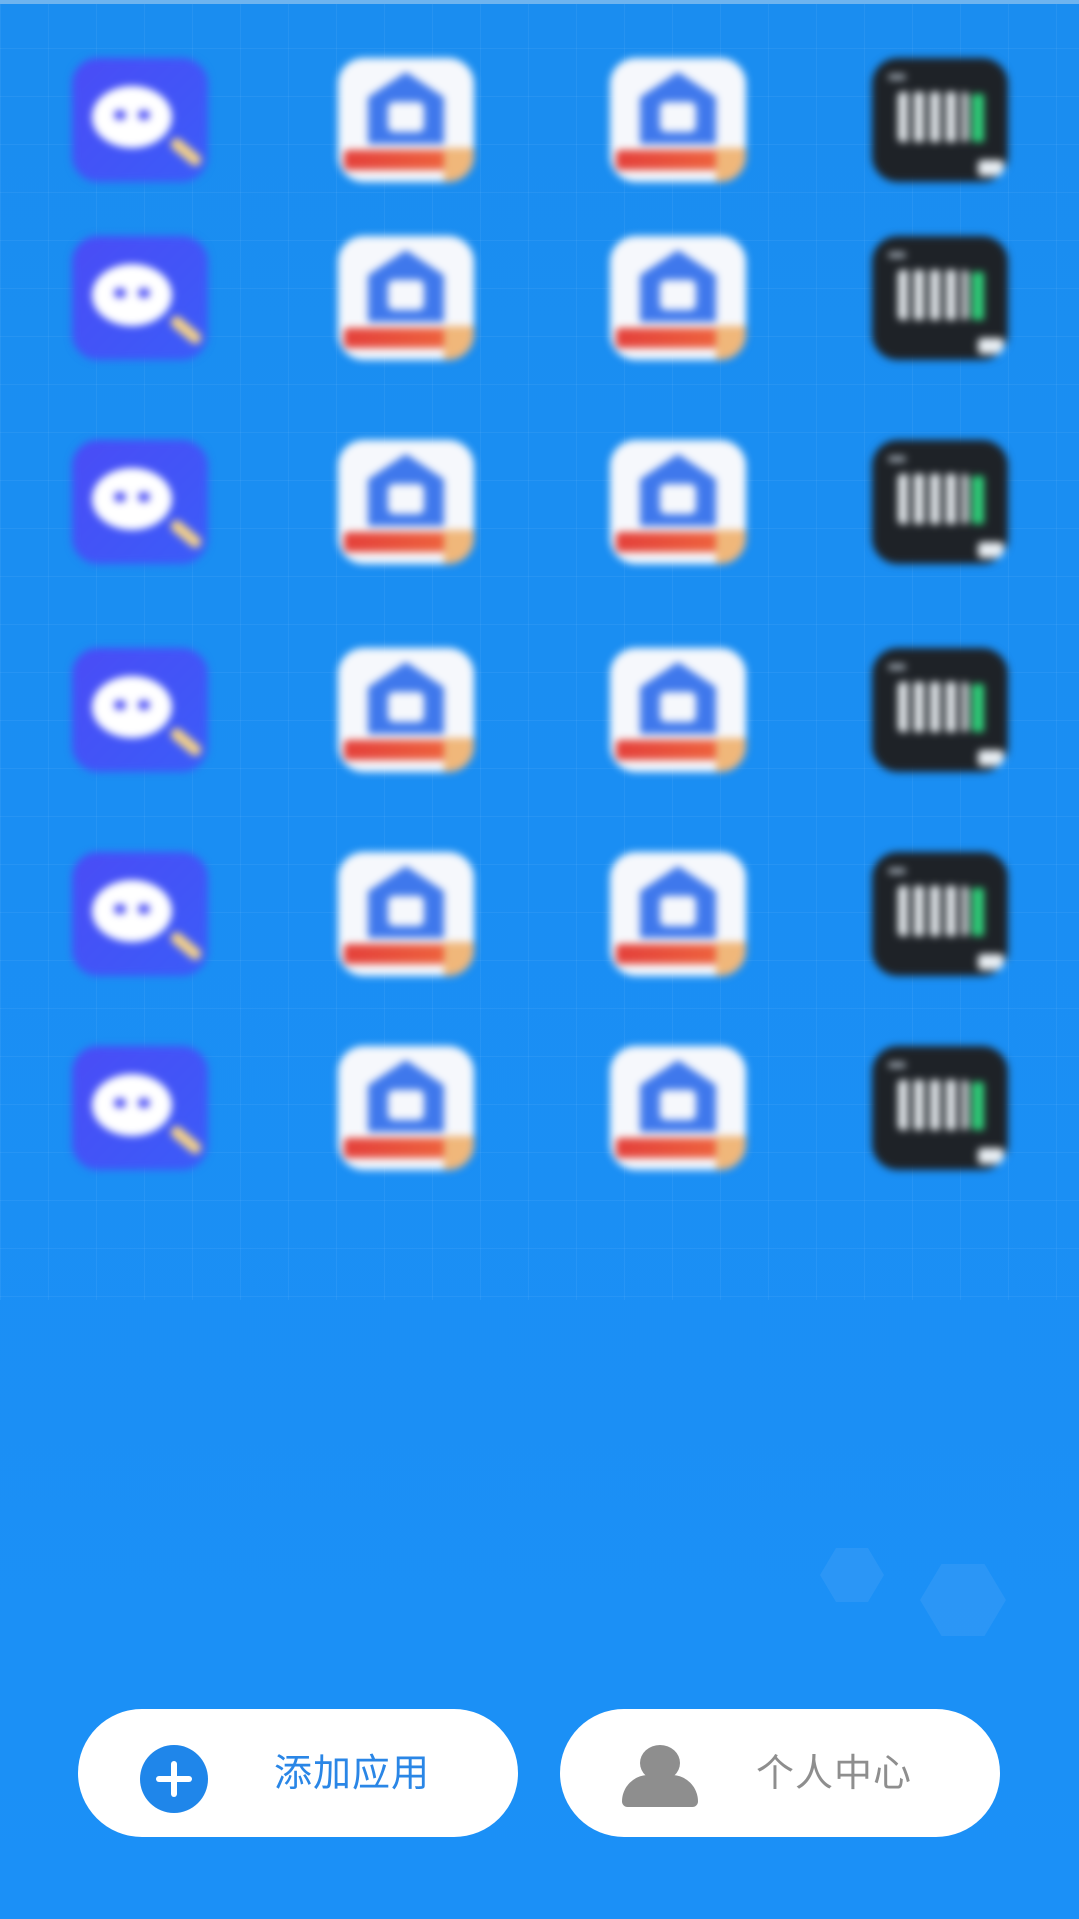  I want to click on add-app-label: 添加应用, so click(352, 1773).